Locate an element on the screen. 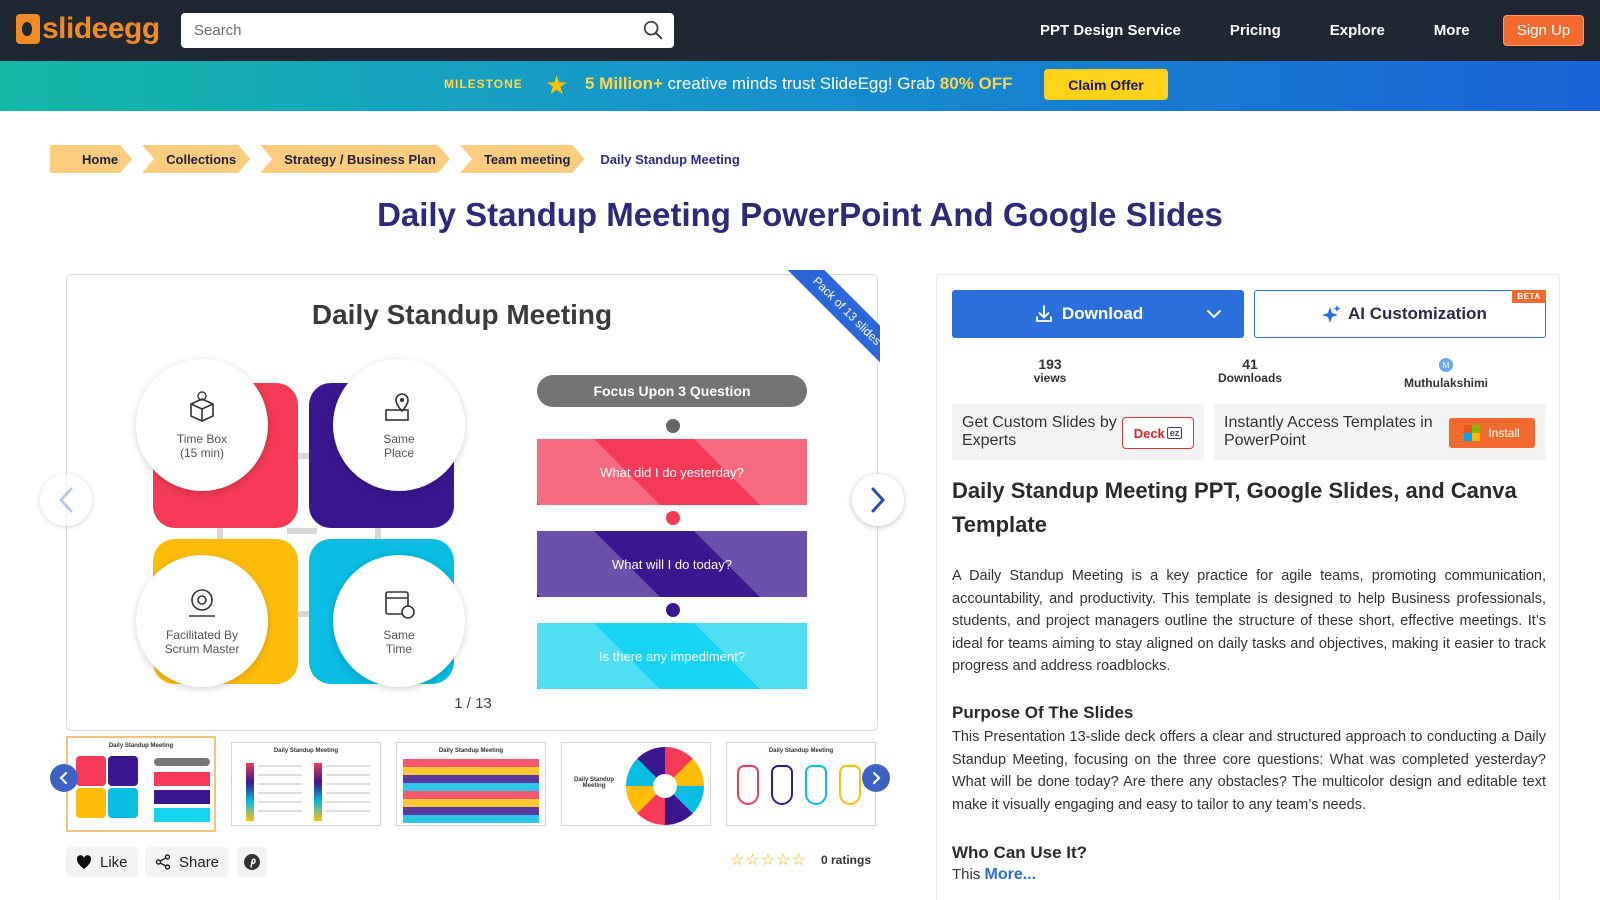  slide-title: Daily Standup Meeting is located at coordinates (462, 314).